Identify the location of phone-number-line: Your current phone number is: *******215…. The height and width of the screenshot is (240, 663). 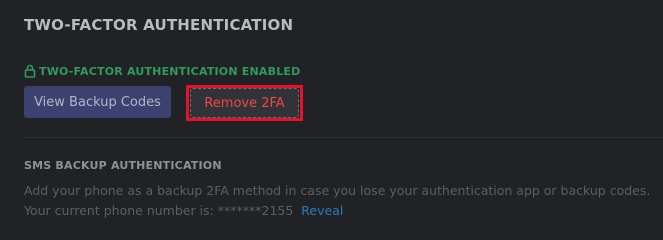
(183, 210).